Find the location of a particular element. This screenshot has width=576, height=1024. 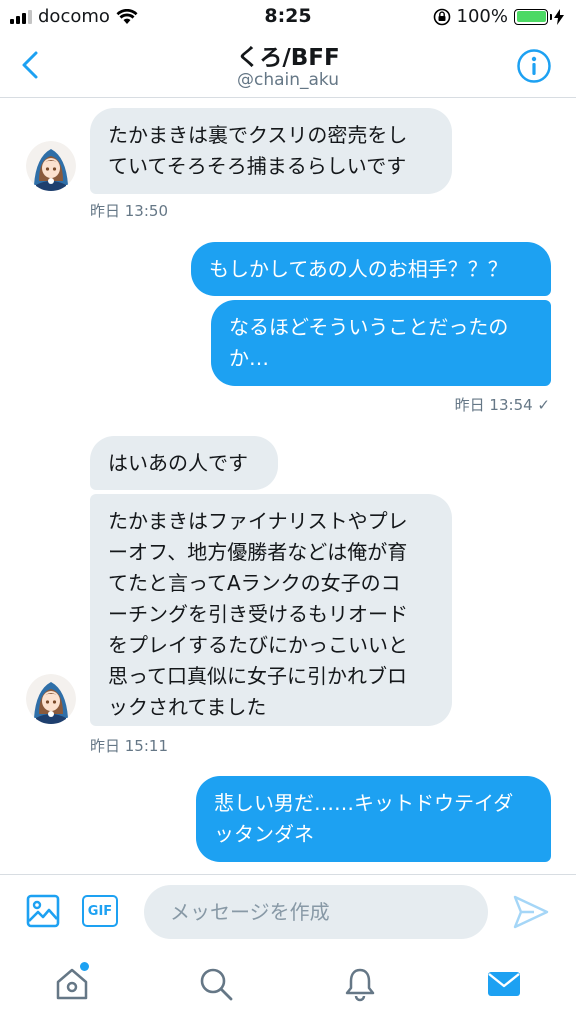

tab-bar is located at coordinates (288, 986).